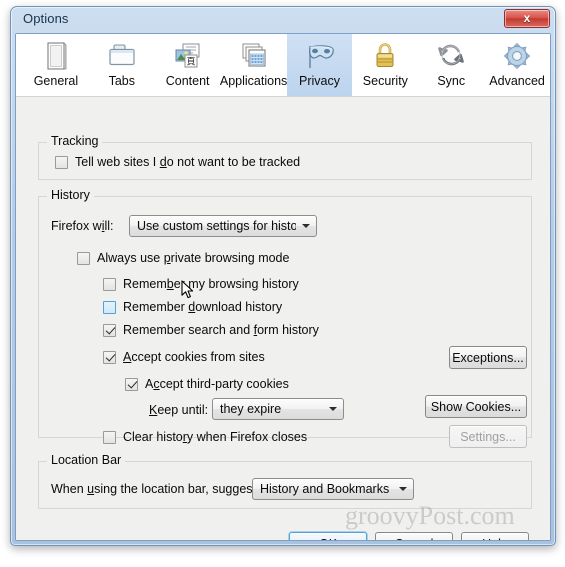  What do you see at coordinates (109, 330) in the screenshot?
I see `remember-search-form-checkbox` at bounding box center [109, 330].